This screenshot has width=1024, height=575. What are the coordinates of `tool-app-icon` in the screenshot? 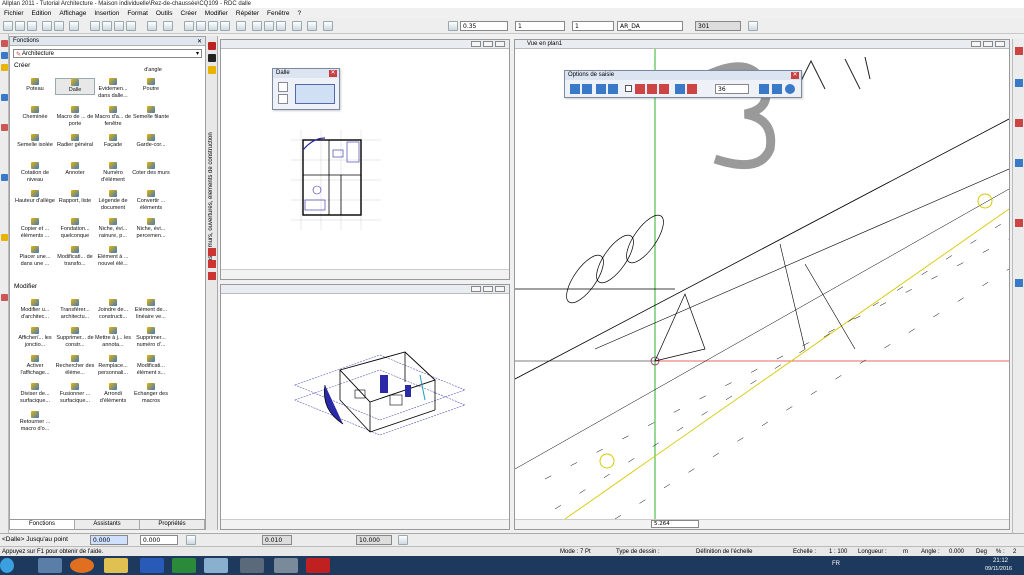 It's located at (286, 565).